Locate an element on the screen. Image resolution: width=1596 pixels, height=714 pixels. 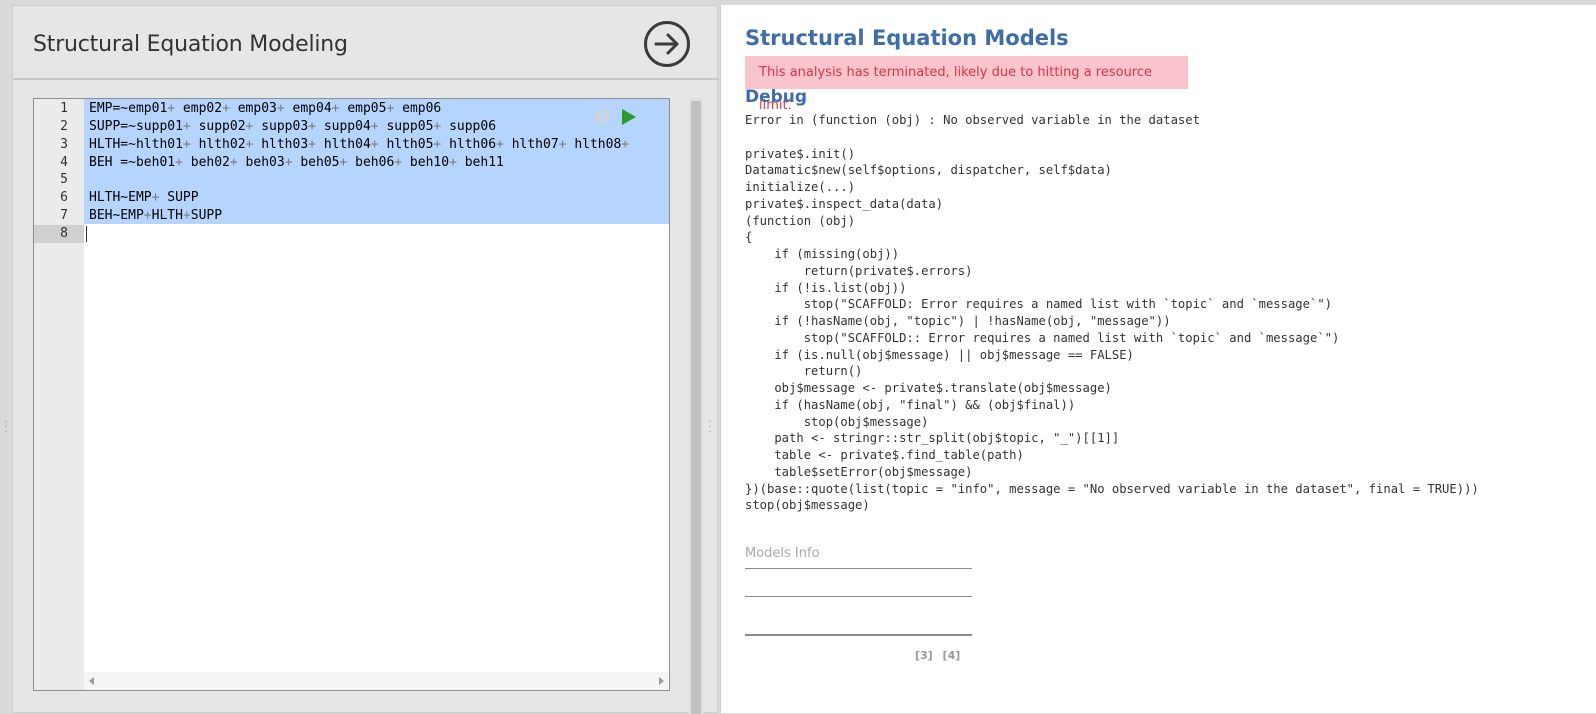
code-token: beh10 is located at coordinates (426, 162).